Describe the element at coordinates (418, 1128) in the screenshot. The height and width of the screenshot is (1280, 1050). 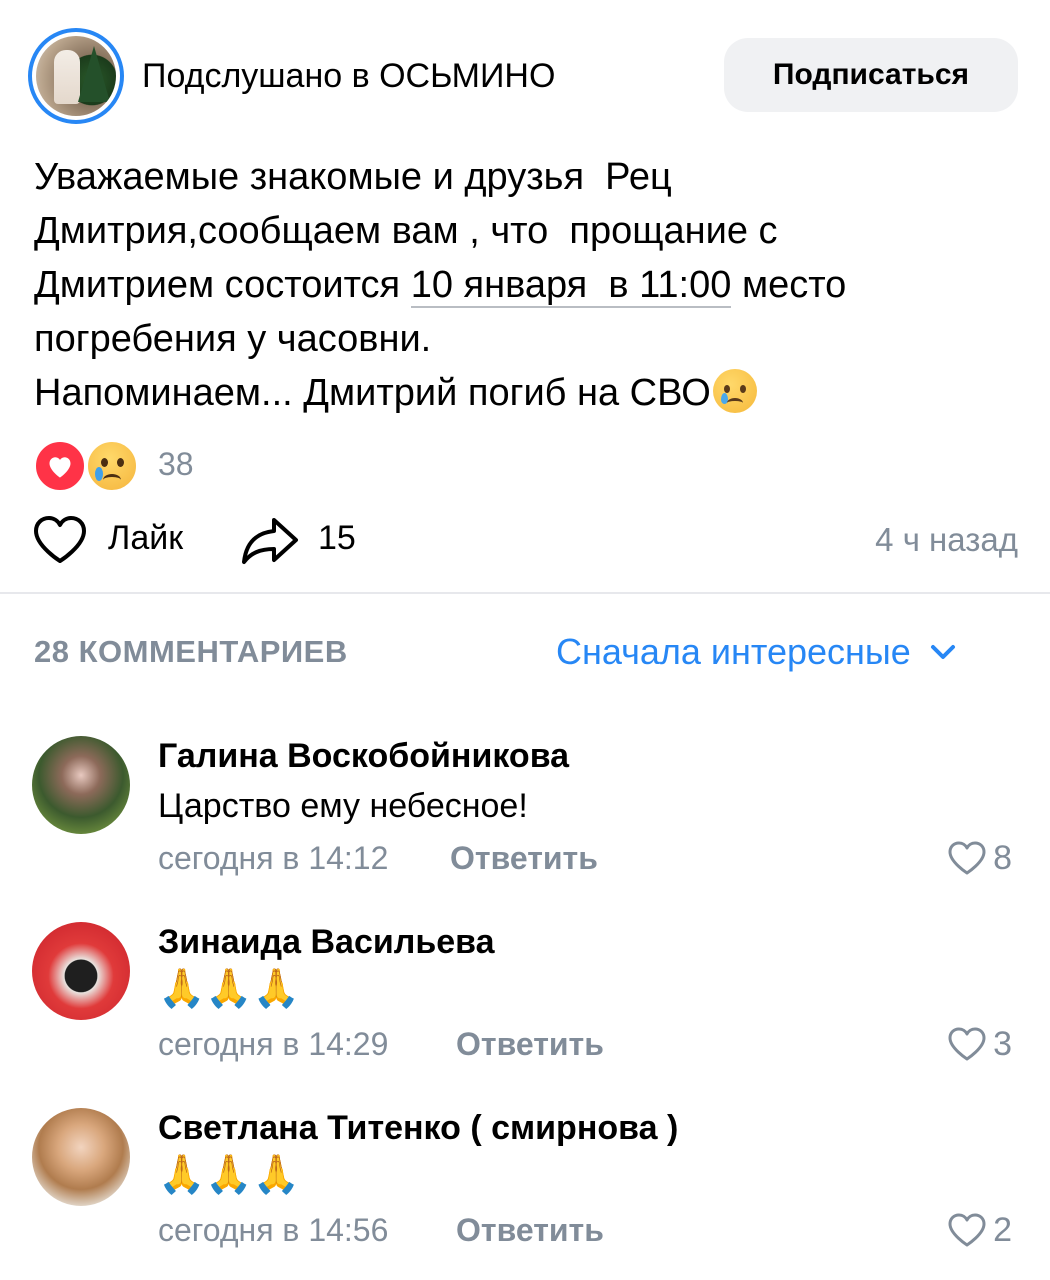
I see `comment-author: Светлана Титенко ( смирнова )` at that location.